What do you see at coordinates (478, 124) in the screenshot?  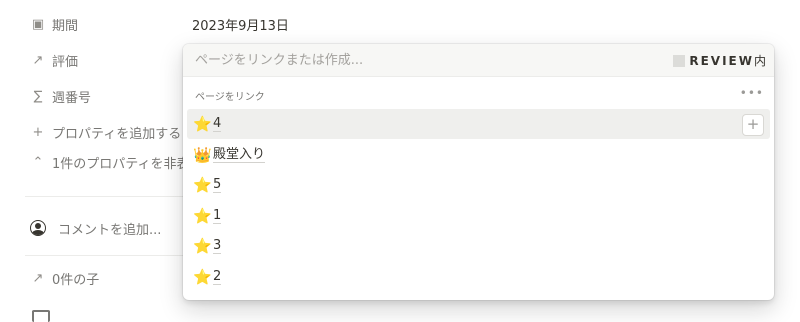 I see `relation-option: ⭐ 4 +` at bounding box center [478, 124].